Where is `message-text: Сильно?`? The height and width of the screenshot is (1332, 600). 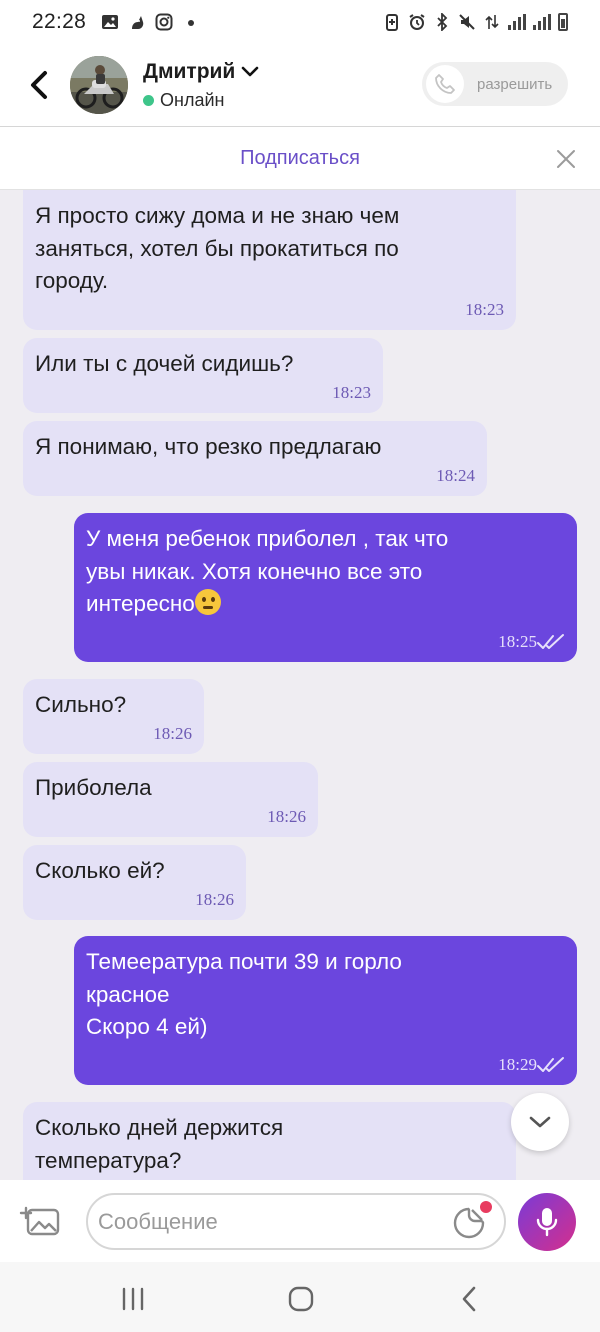 message-text: Сильно? is located at coordinates (81, 704).